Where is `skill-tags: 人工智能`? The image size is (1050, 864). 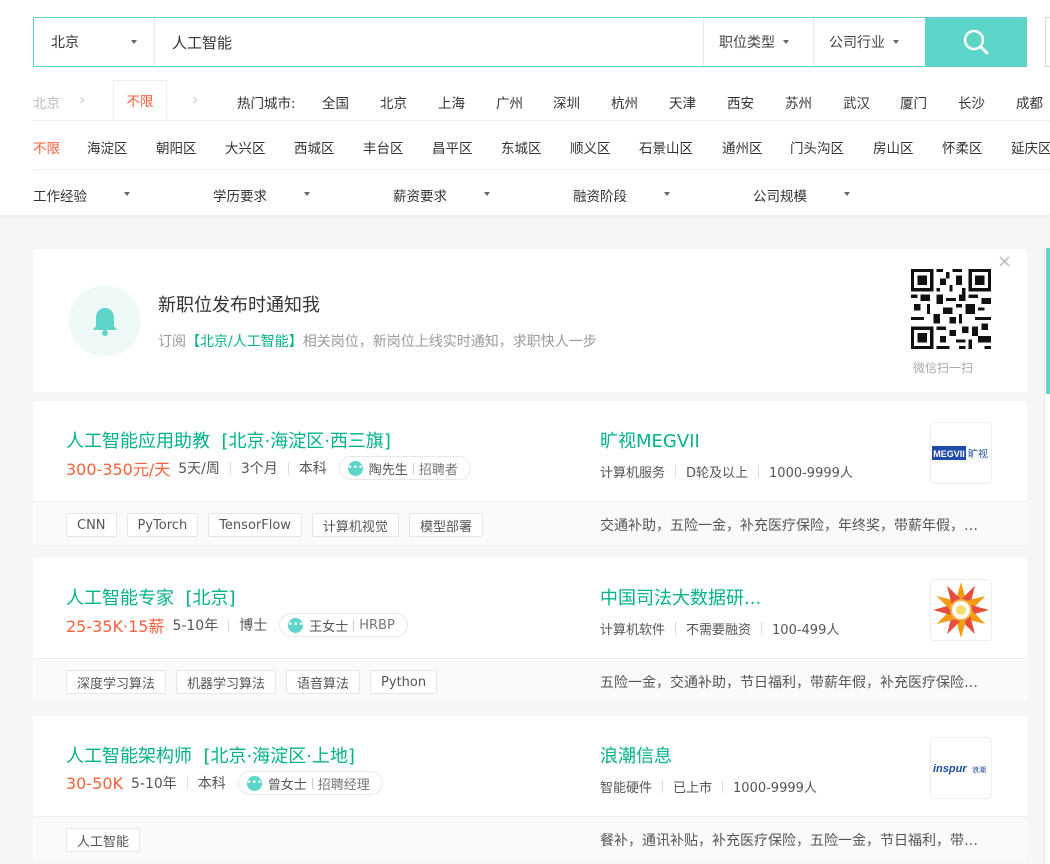
skill-tags: 人工智能 is located at coordinates (108, 840).